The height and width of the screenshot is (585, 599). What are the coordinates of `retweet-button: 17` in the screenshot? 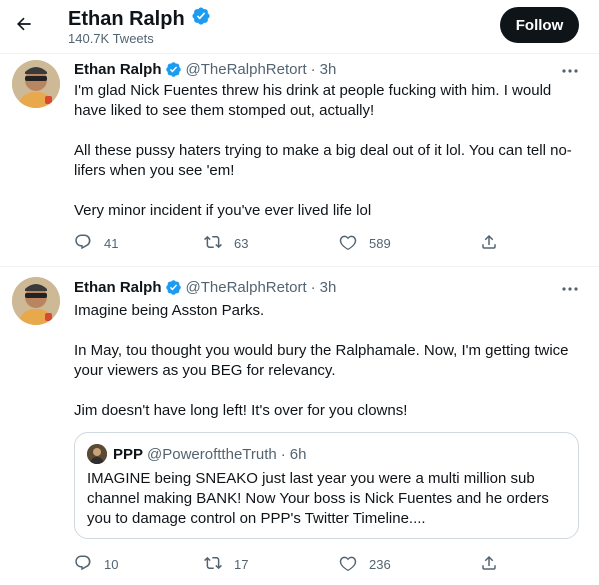 It's located at (226, 564).